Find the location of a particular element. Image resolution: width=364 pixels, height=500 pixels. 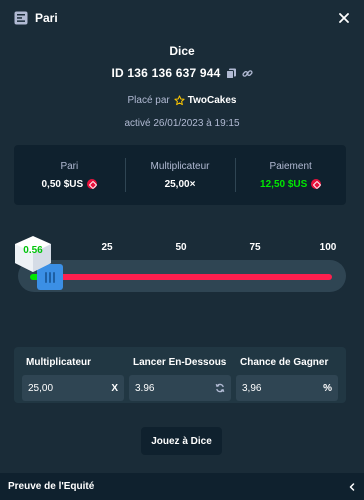

chevron-left-icon is located at coordinates (352, 487).